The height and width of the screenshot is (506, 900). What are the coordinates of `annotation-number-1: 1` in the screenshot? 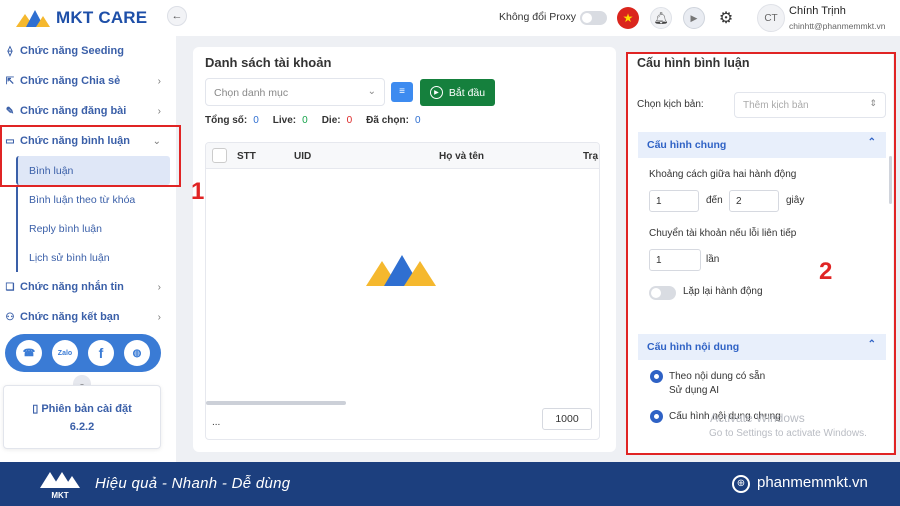 It's located at (198, 191).